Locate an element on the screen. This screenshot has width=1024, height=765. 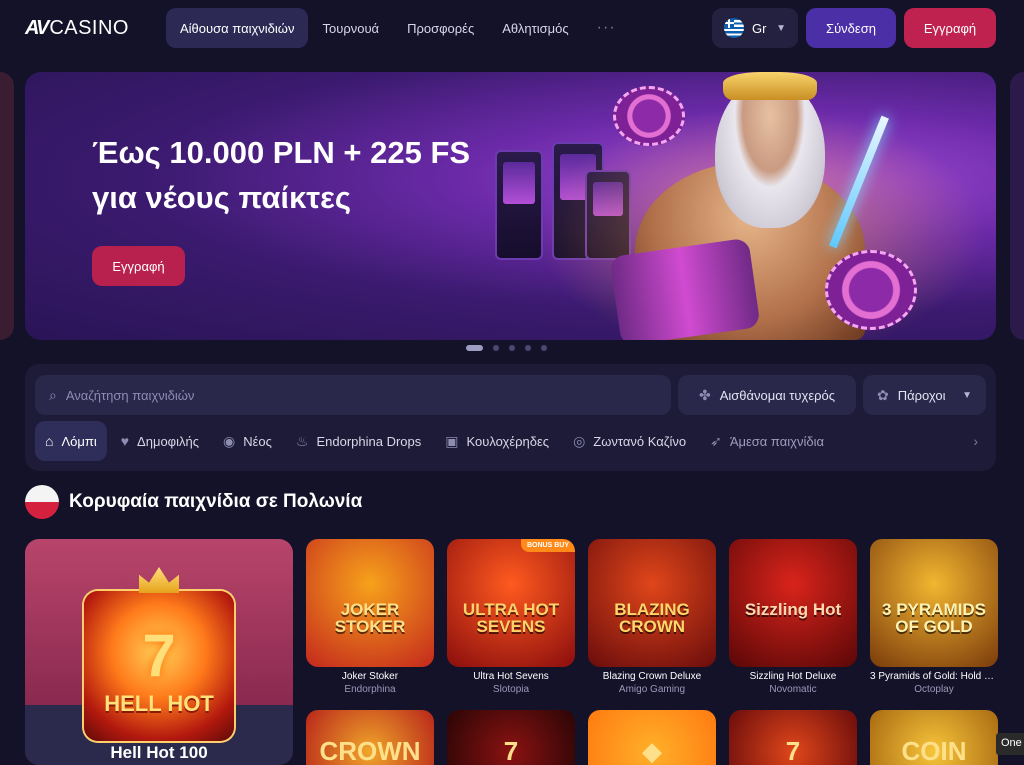
game-thumbnail: BLAZING CROWN is located at coordinates (652, 603).